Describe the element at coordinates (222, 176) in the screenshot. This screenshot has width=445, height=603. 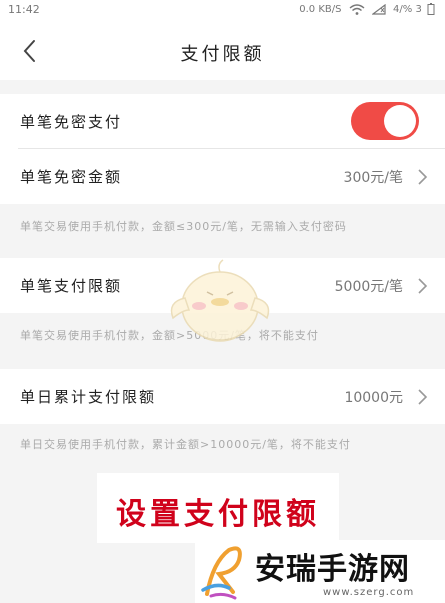
I see `free-password-amount-row: 单笔免密金额 300元/笔` at that location.